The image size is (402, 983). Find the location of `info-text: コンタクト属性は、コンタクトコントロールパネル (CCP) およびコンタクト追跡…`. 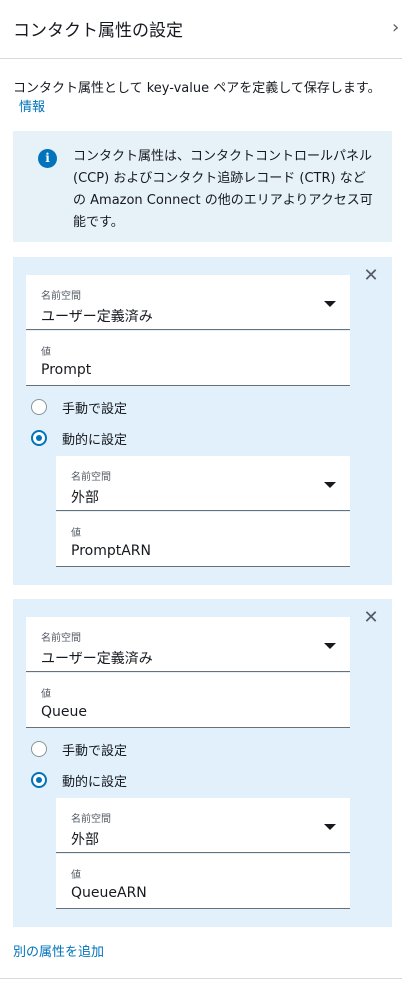

info-text: コンタクト属性は、コンタクトコントロールパネル (CCP) およびコンタクト追跡… is located at coordinates (223, 189).